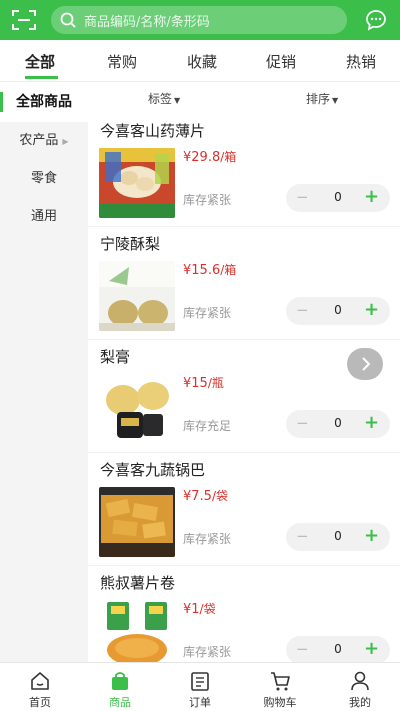 This screenshot has width=400, height=711. What do you see at coordinates (376, 20) in the screenshot?
I see `message-icon` at bounding box center [376, 20].